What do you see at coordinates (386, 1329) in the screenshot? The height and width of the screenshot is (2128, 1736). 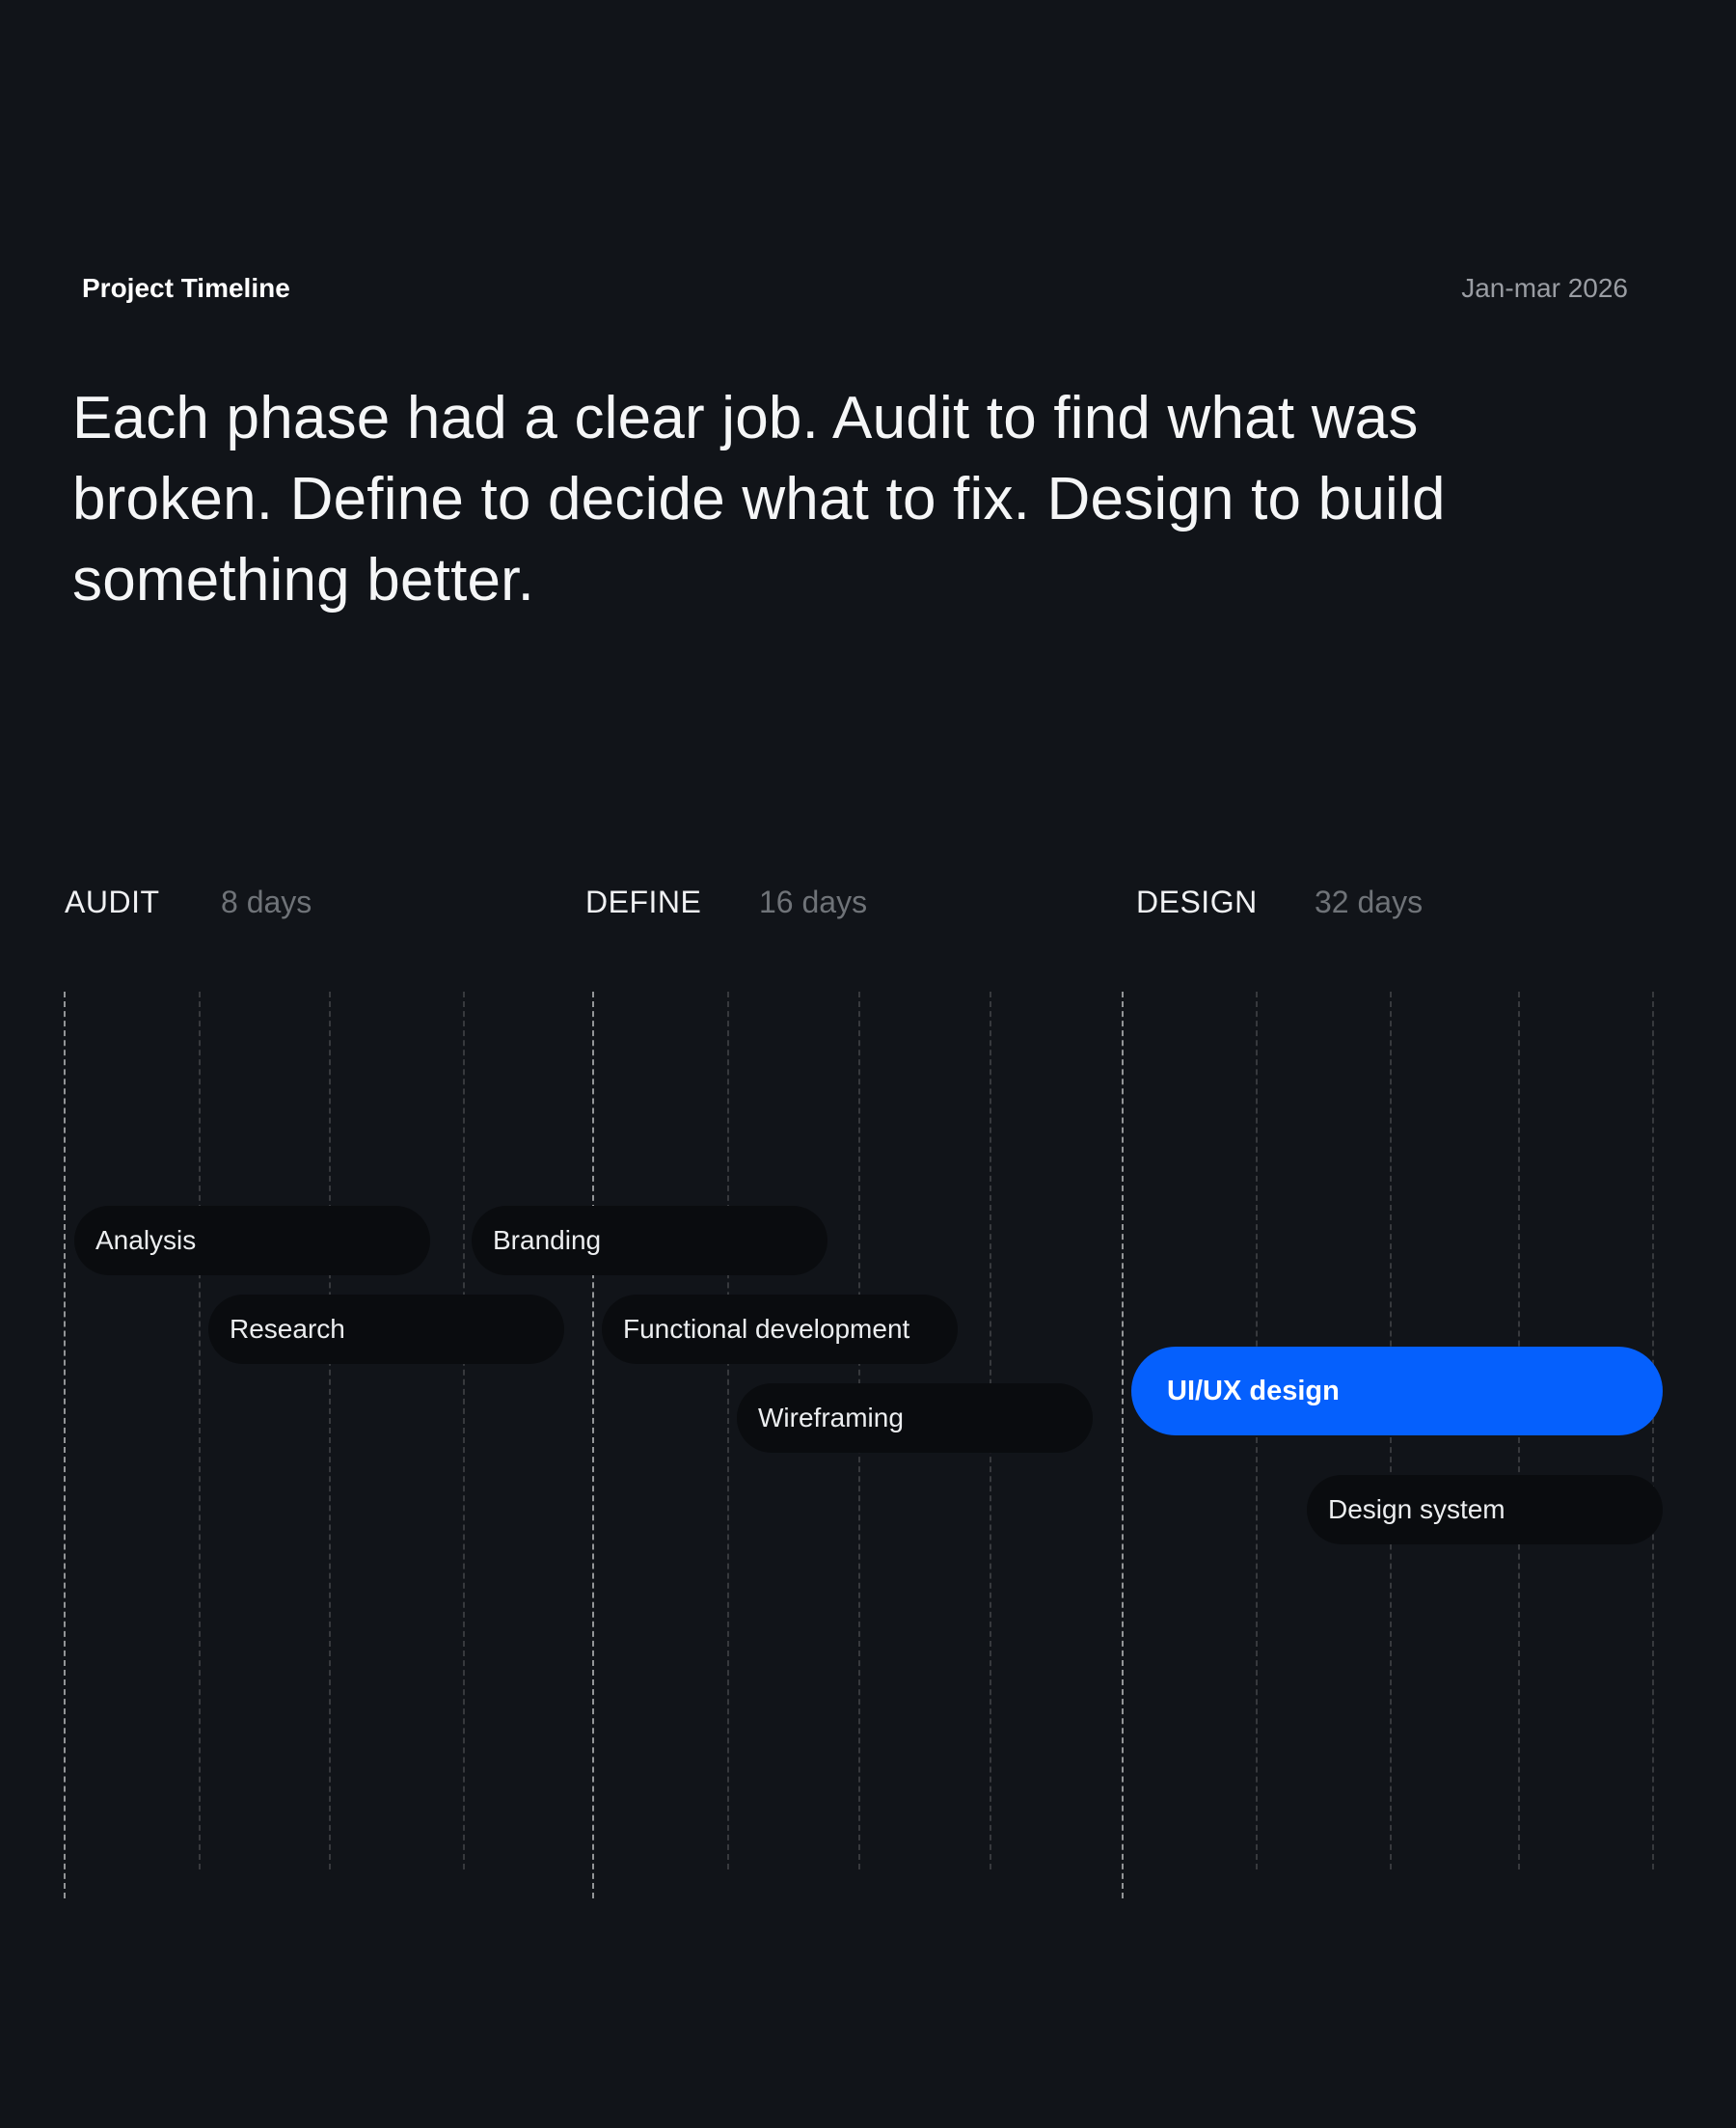 I see `task-research: Research` at bounding box center [386, 1329].